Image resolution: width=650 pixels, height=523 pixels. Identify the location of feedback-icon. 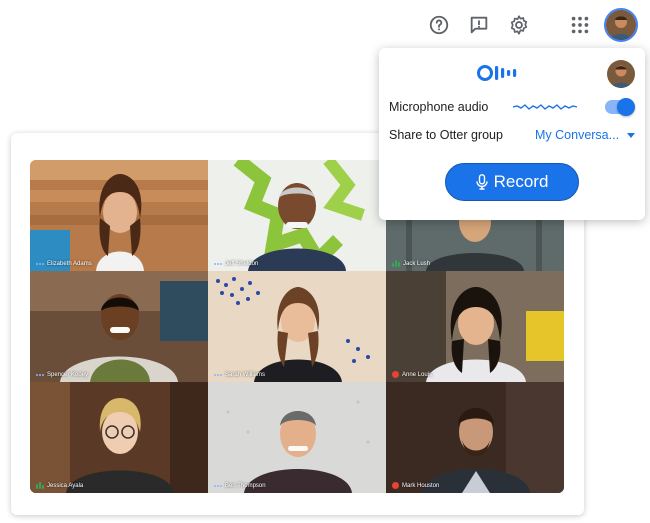
(479, 25).